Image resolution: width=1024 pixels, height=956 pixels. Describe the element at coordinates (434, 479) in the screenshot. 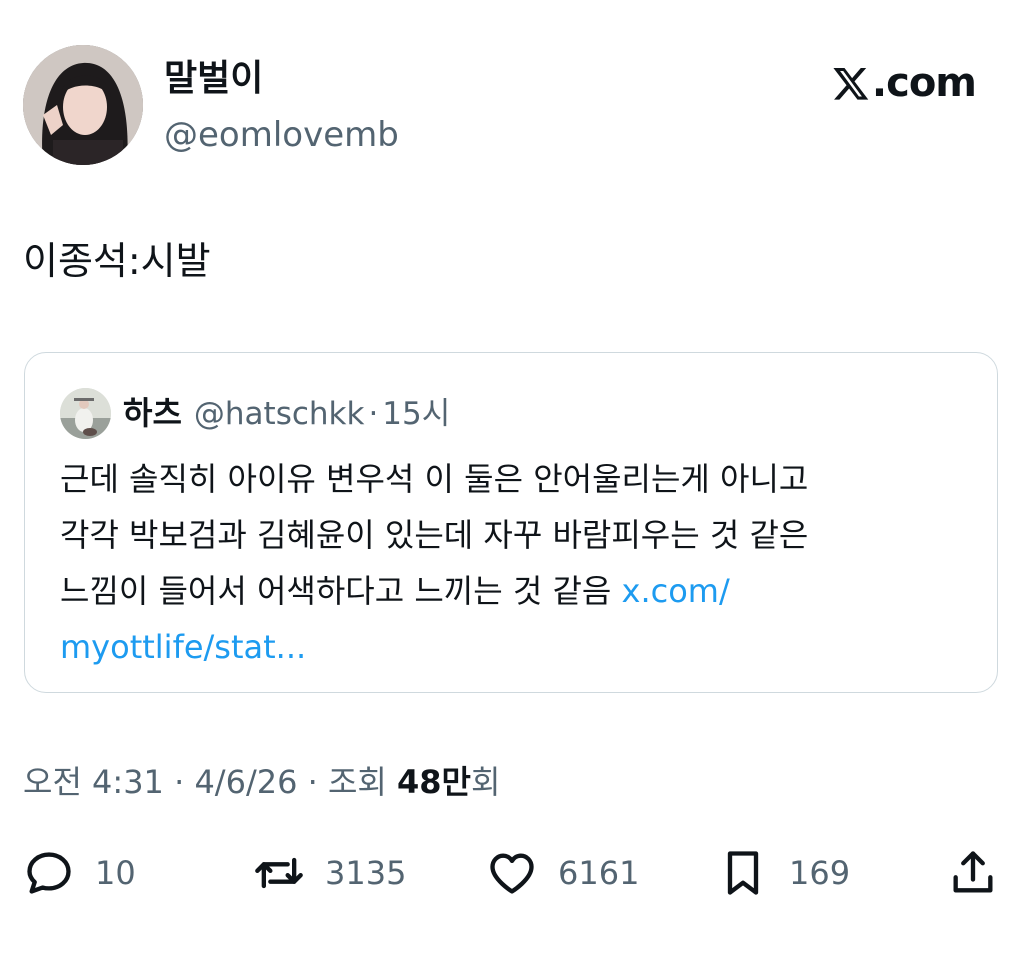

I see `quoted-body-line: 근데 솔직히 아이유 변우석 이 둘은 안어울리는게 아니고` at that location.